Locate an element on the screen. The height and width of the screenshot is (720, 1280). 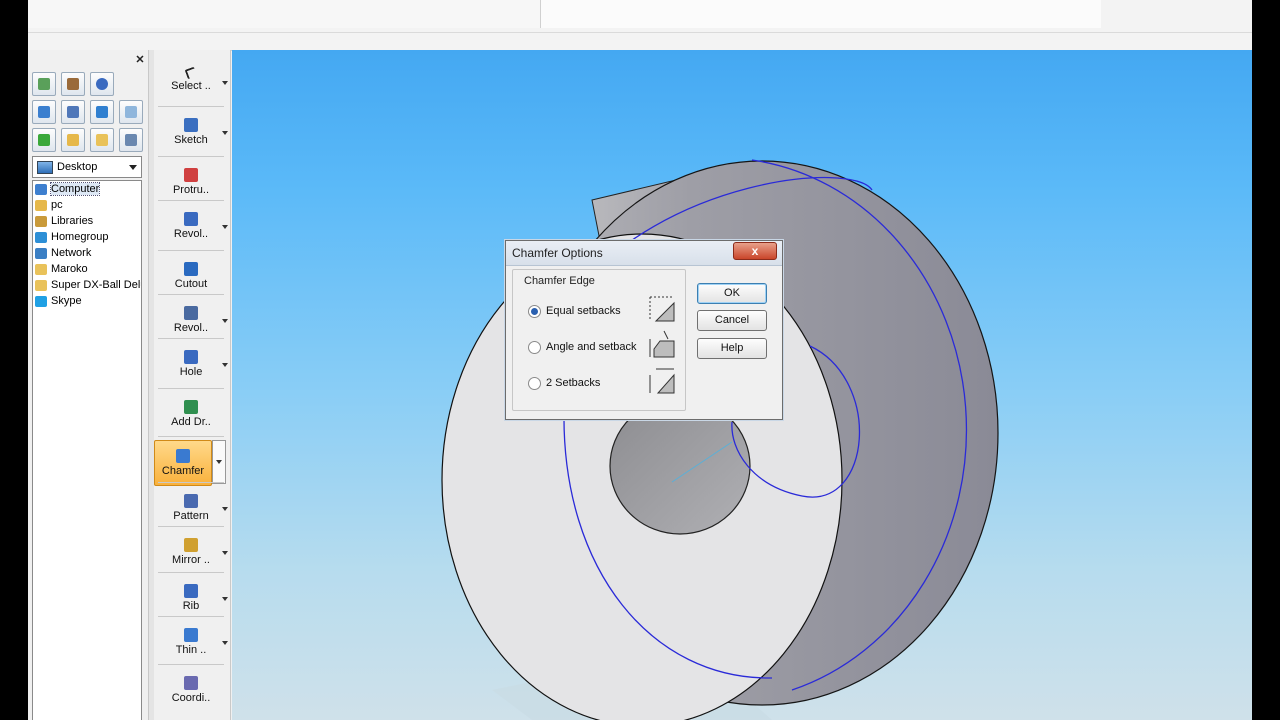
feature-button: Mirror .. is located at coordinates (192, 552).